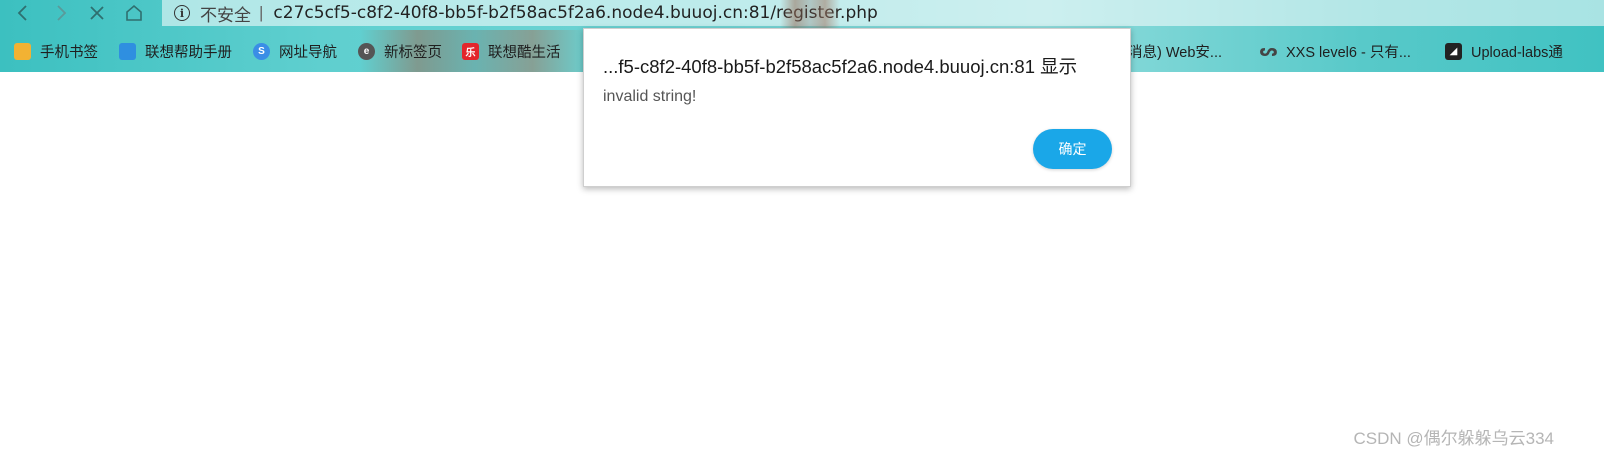 The height and width of the screenshot is (464, 1604). Describe the element at coordinates (810, 15) in the screenshot. I see `tab-thumbnail-blur-top` at that location.